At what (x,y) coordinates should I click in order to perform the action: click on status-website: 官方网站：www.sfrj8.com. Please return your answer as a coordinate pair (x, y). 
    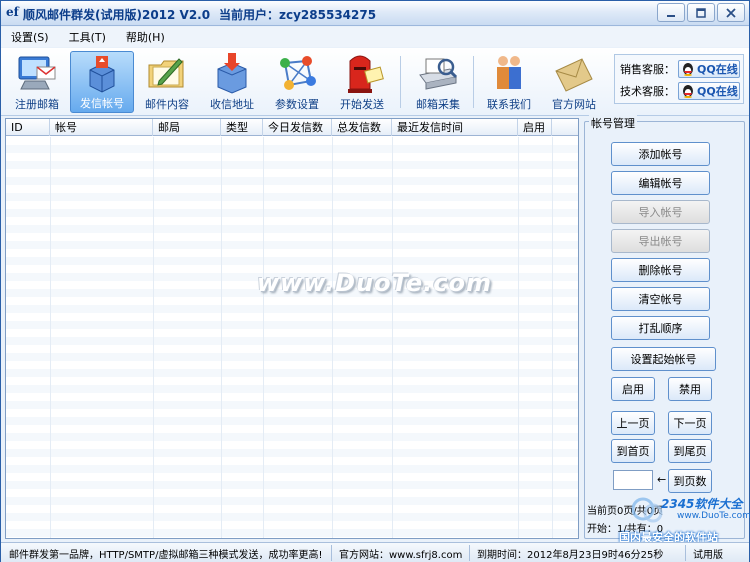
    Looking at the image, I should click on (400, 553).